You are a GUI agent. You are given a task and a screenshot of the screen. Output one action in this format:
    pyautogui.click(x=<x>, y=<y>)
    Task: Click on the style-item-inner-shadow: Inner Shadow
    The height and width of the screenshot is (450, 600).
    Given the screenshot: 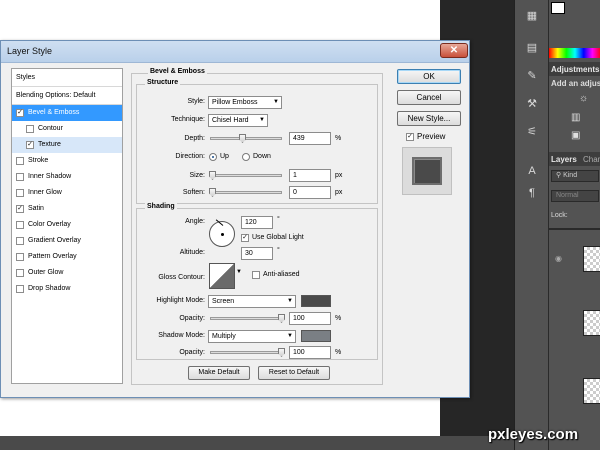 What is the action you would take?
    pyautogui.click(x=67, y=177)
    